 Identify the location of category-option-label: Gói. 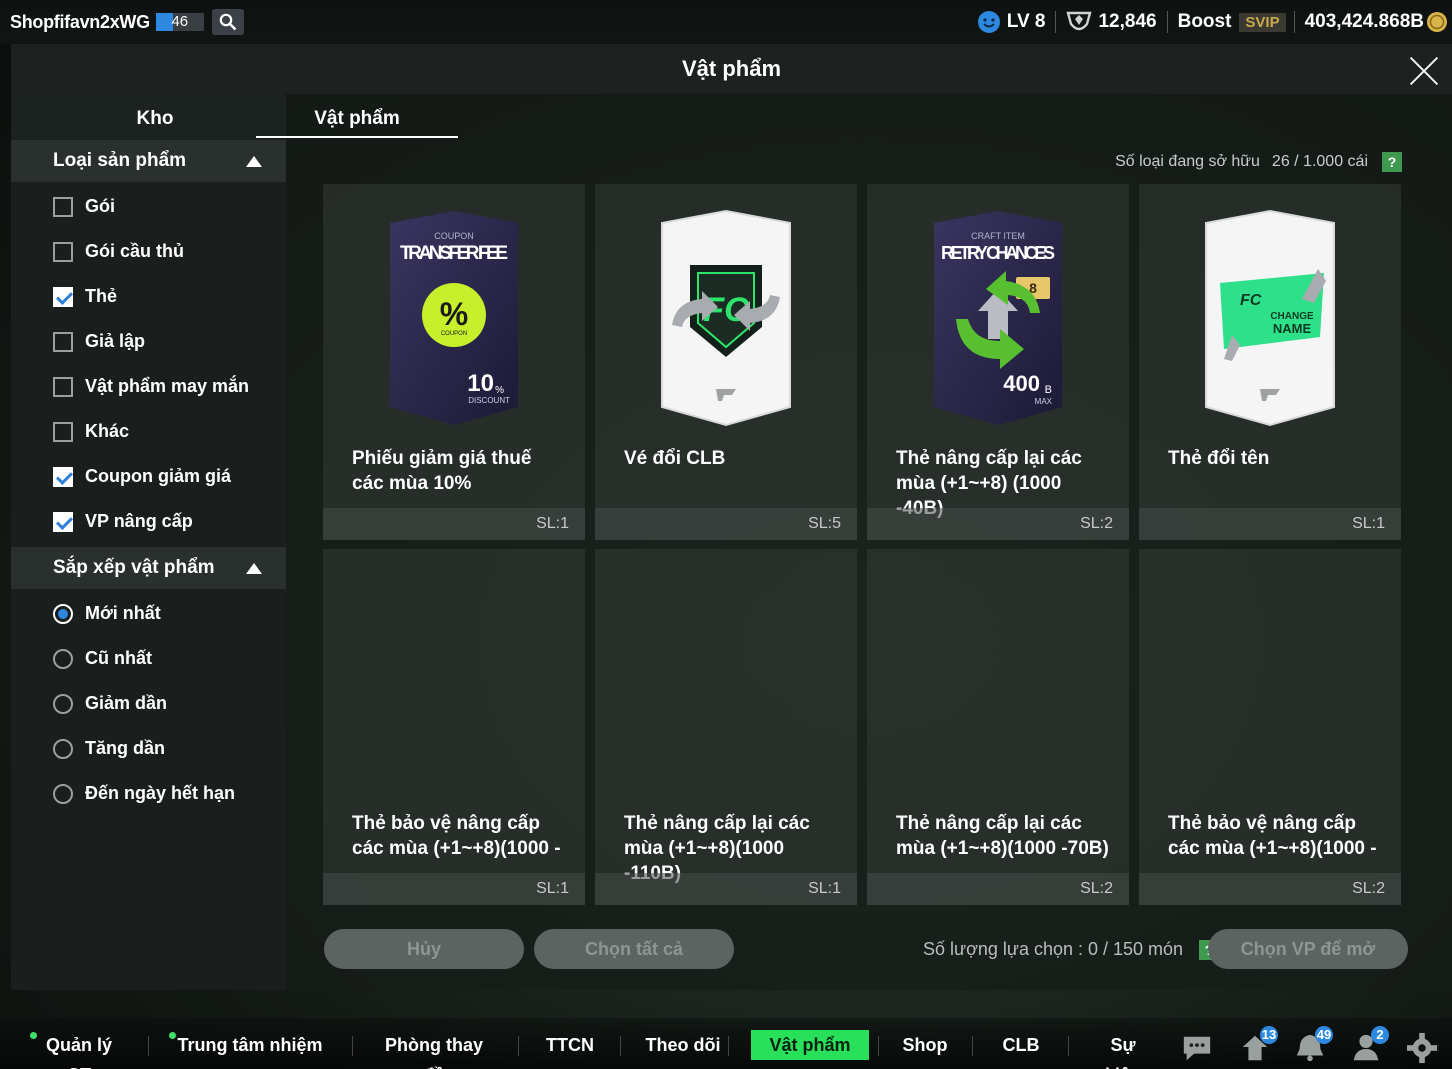
(100, 206).